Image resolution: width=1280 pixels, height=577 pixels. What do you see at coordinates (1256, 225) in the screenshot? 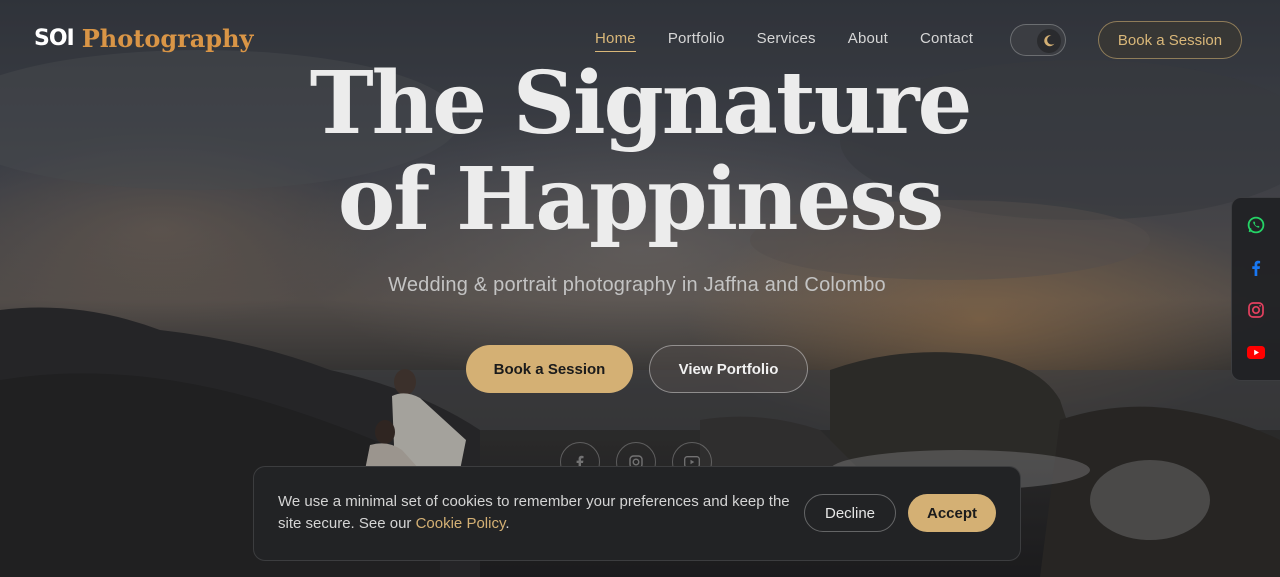
I see `whatsapp-icon` at bounding box center [1256, 225].